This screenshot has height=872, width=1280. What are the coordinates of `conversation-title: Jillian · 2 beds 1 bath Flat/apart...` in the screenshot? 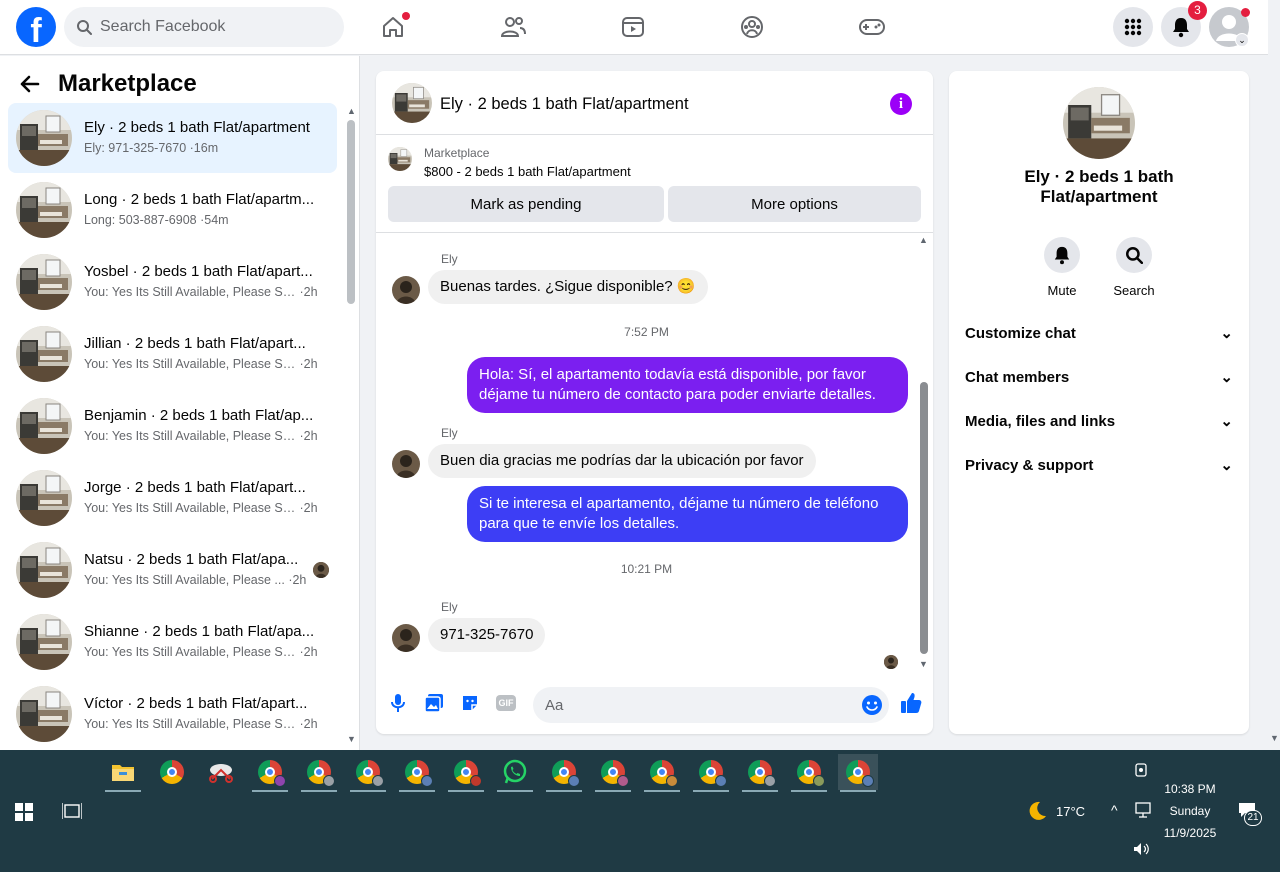 It's located at (195, 343).